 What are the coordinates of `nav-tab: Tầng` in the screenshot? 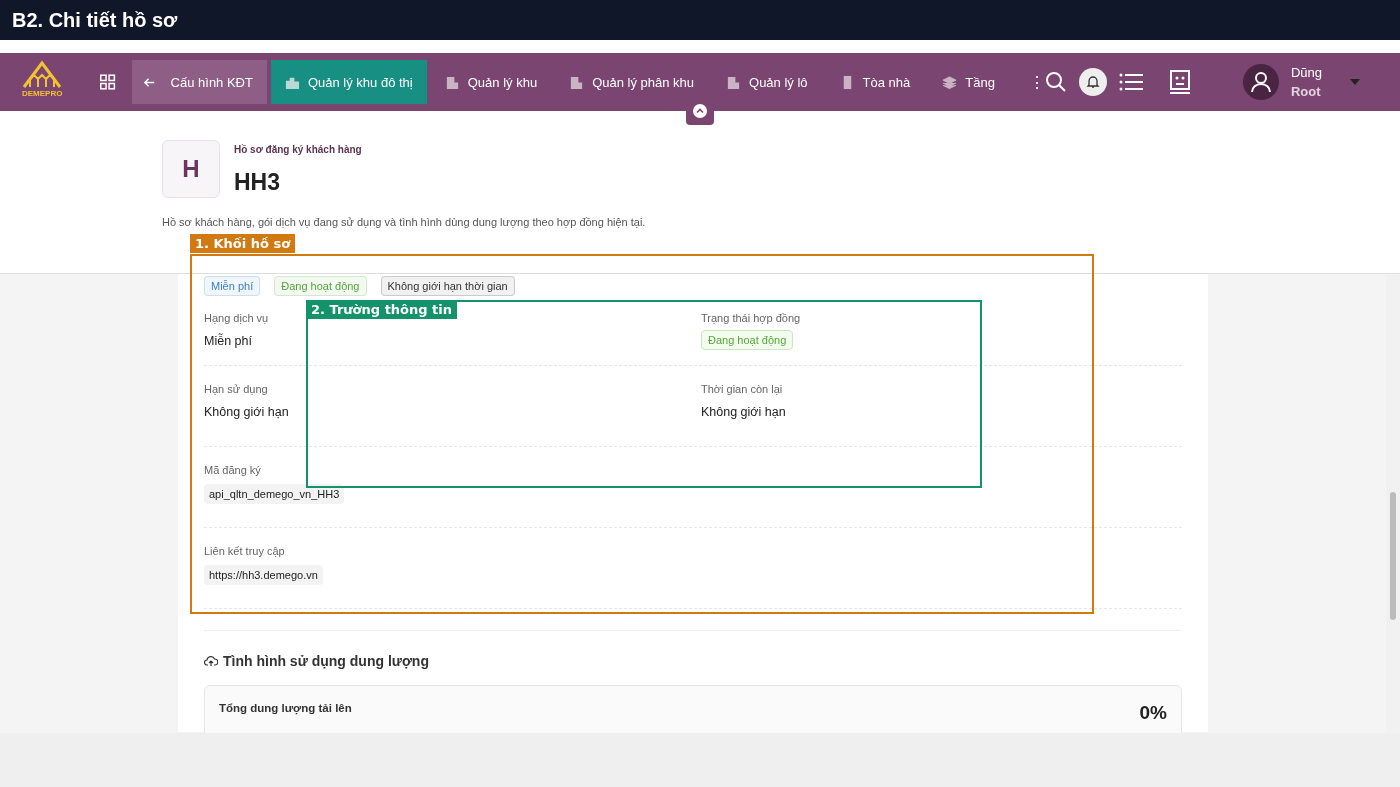 It's located at (968, 82).